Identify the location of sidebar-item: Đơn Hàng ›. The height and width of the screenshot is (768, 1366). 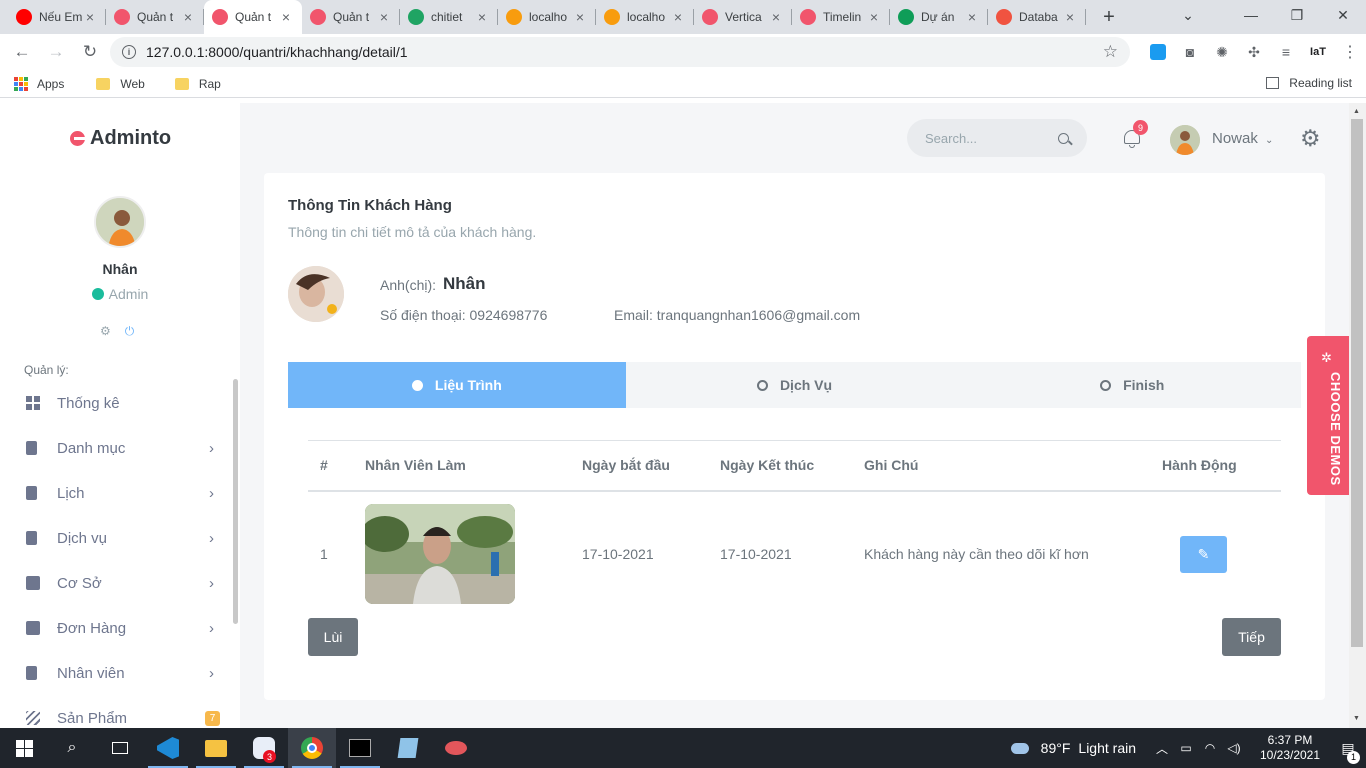
(120, 628).